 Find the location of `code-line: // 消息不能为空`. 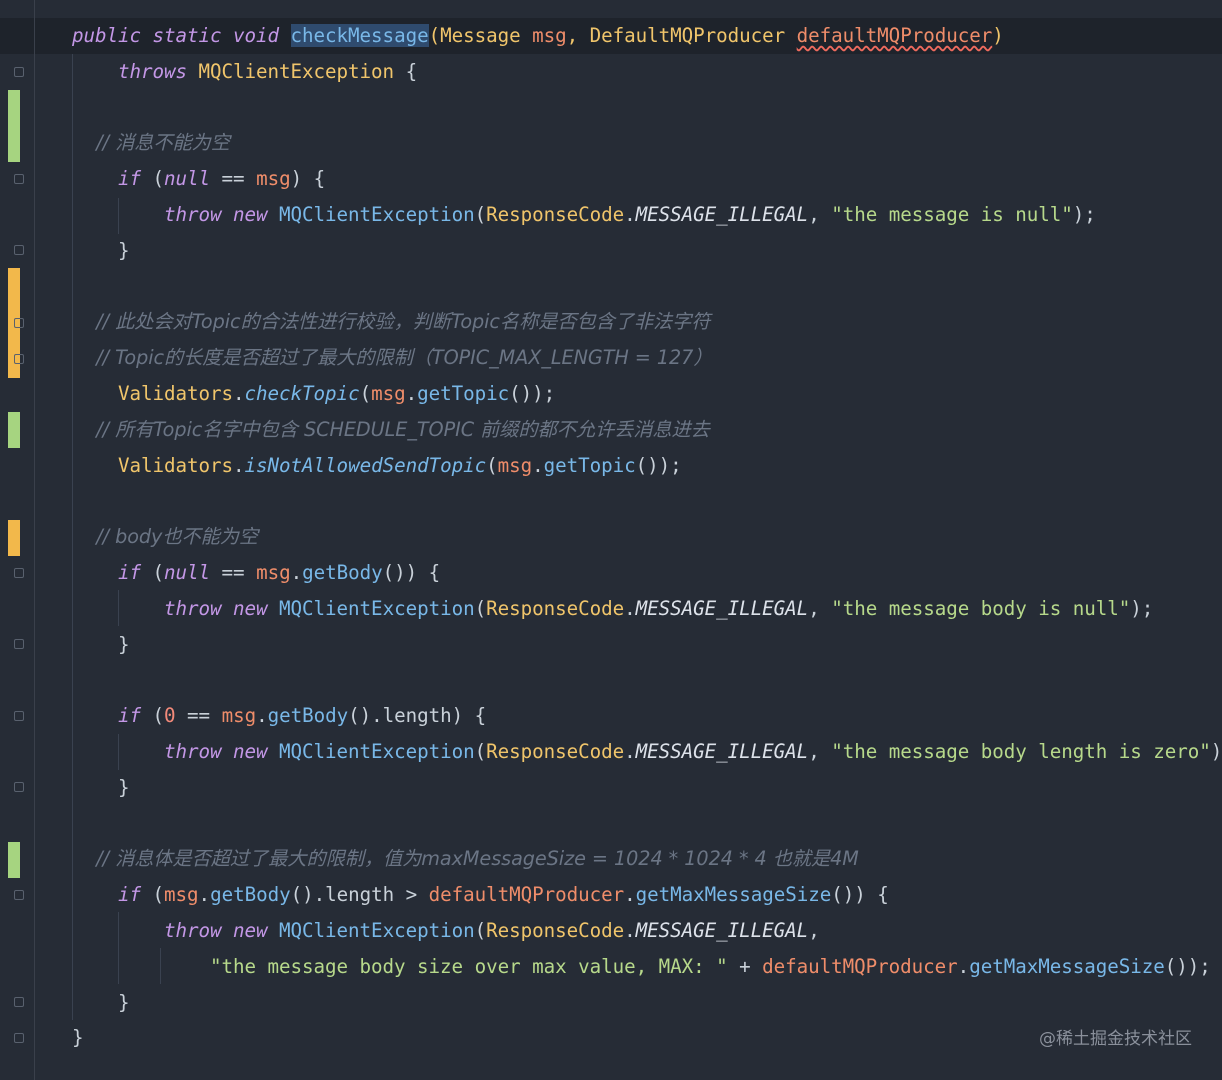

code-line: // 消息不能为空 is located at coordinates (151, 143).